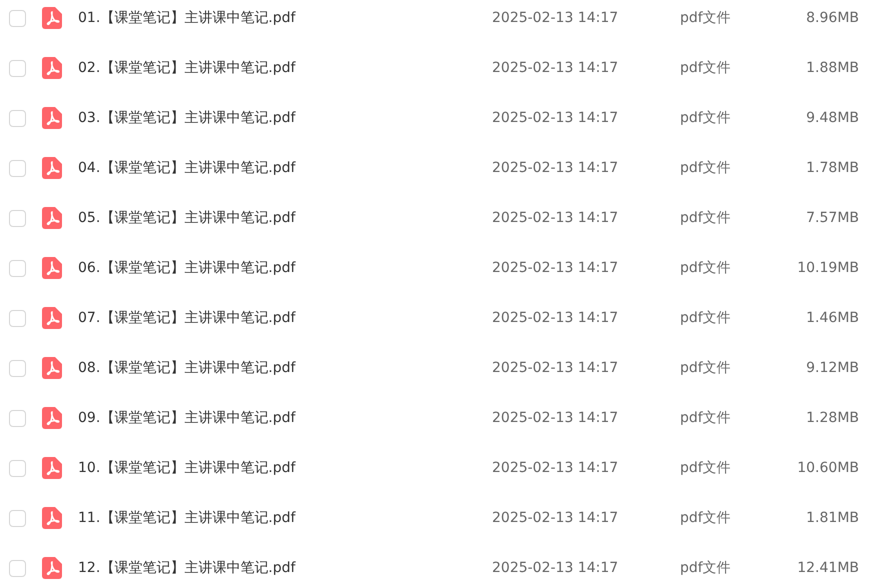 The height and width of the screenshot is (585, 872). Describe the element at coordinates (832, 168) in the screenshot. I see `file-size: 1.78MB` at that location.